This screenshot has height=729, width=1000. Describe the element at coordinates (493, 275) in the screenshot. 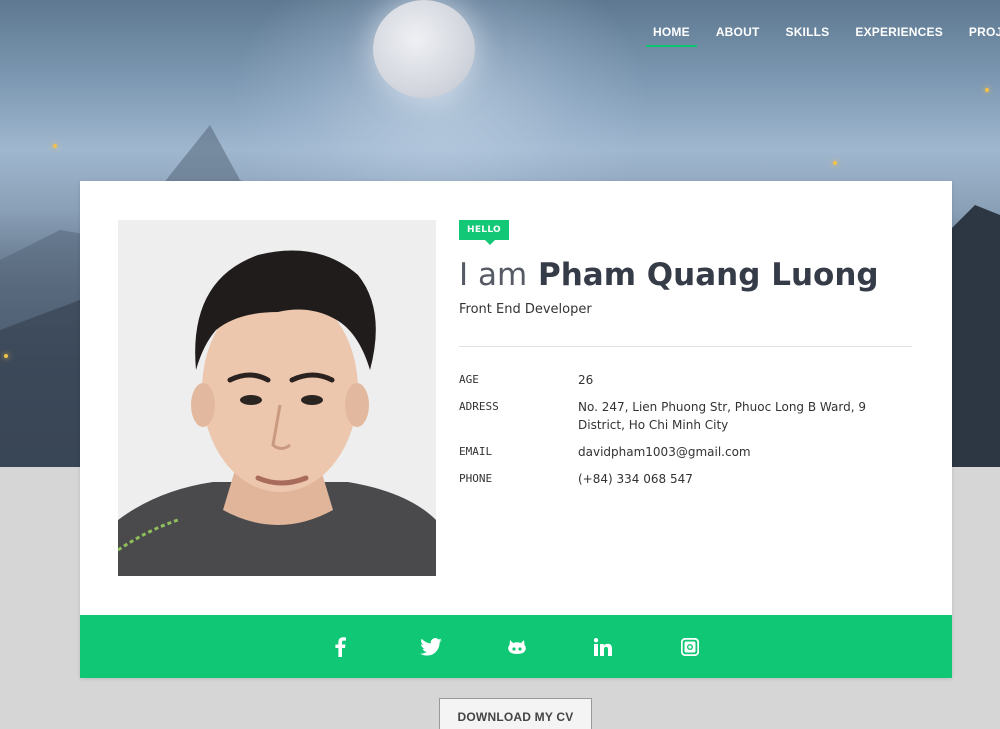

I see `heading-lead: I am` at that location.